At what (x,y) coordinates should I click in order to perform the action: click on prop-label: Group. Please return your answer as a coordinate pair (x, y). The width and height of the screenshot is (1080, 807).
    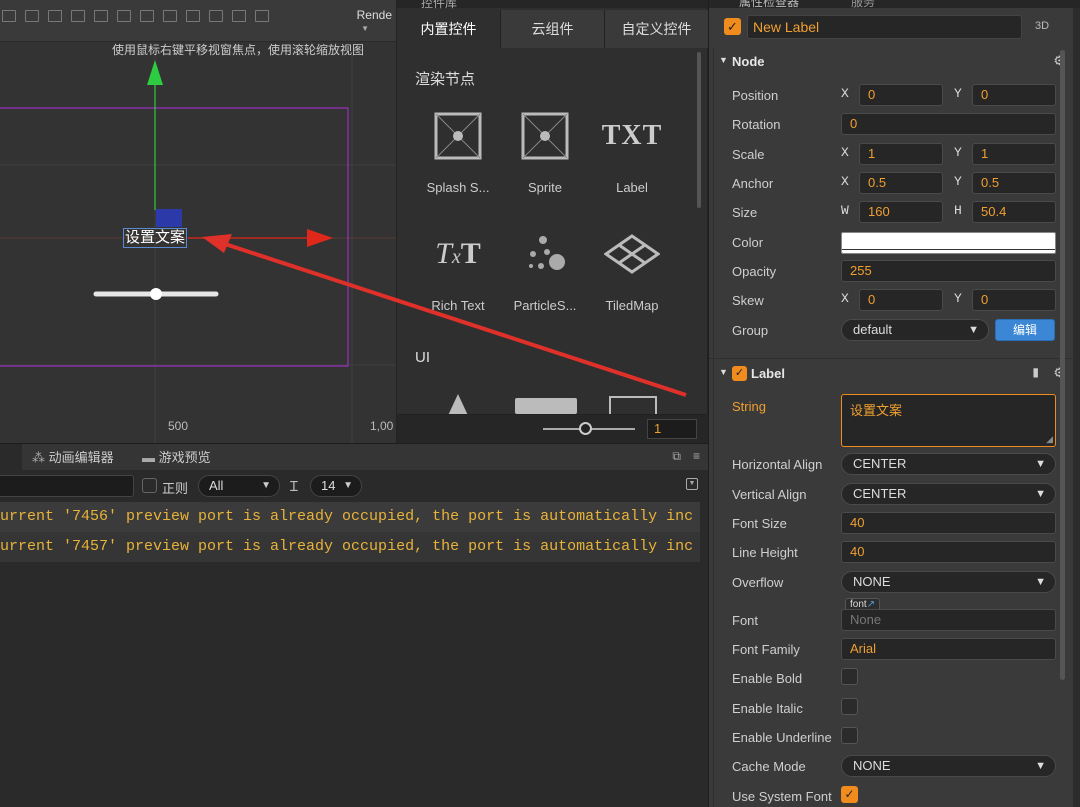
    Looking at the image, I should click on (750, 330).